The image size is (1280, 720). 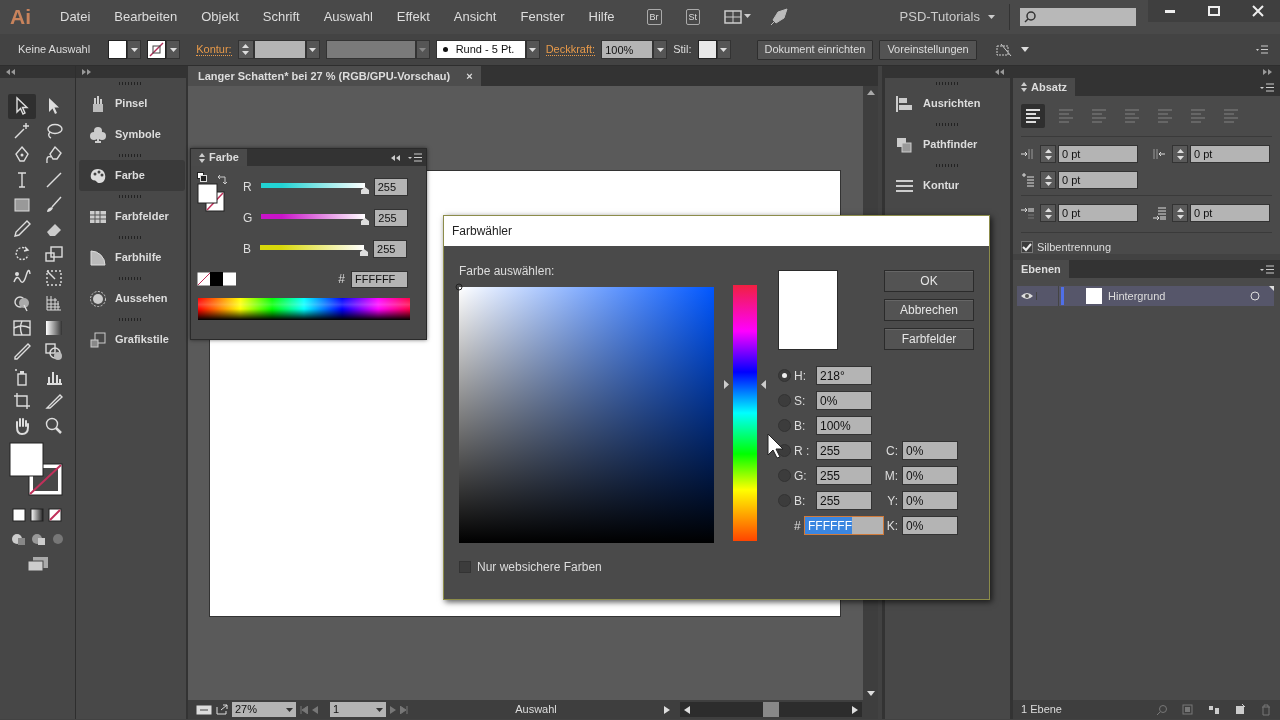 What do you see at coordinates (738, 17) in the screenshot?
I see `arrange-documents-icon` at bounding box center [738, 17].